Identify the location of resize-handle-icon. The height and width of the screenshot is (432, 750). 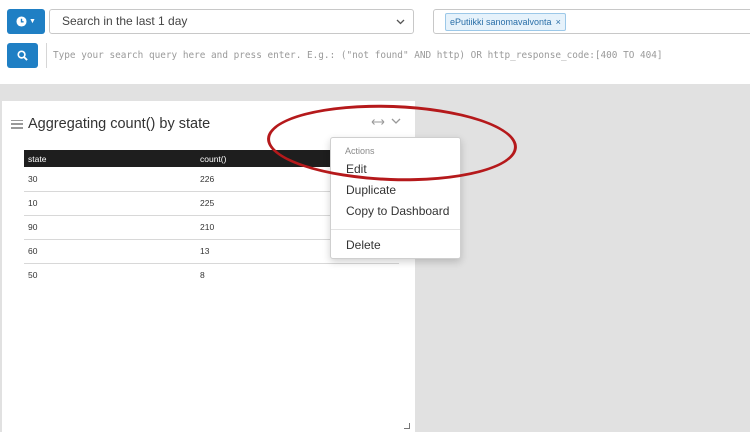
(407, 426).